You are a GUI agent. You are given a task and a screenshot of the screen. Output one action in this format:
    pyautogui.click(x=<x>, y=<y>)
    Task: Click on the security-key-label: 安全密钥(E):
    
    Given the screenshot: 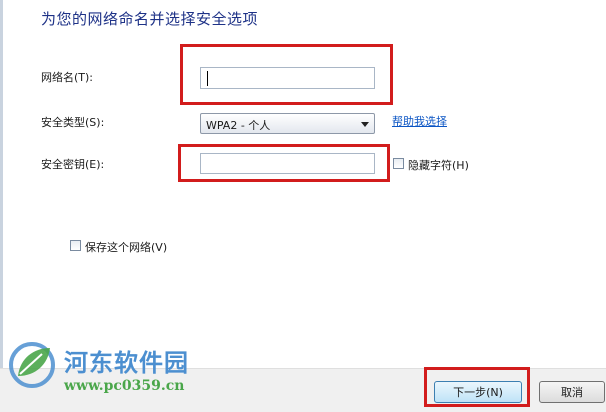 What is the action you would take?
    pyautogui.click(x=73, y=164)
    